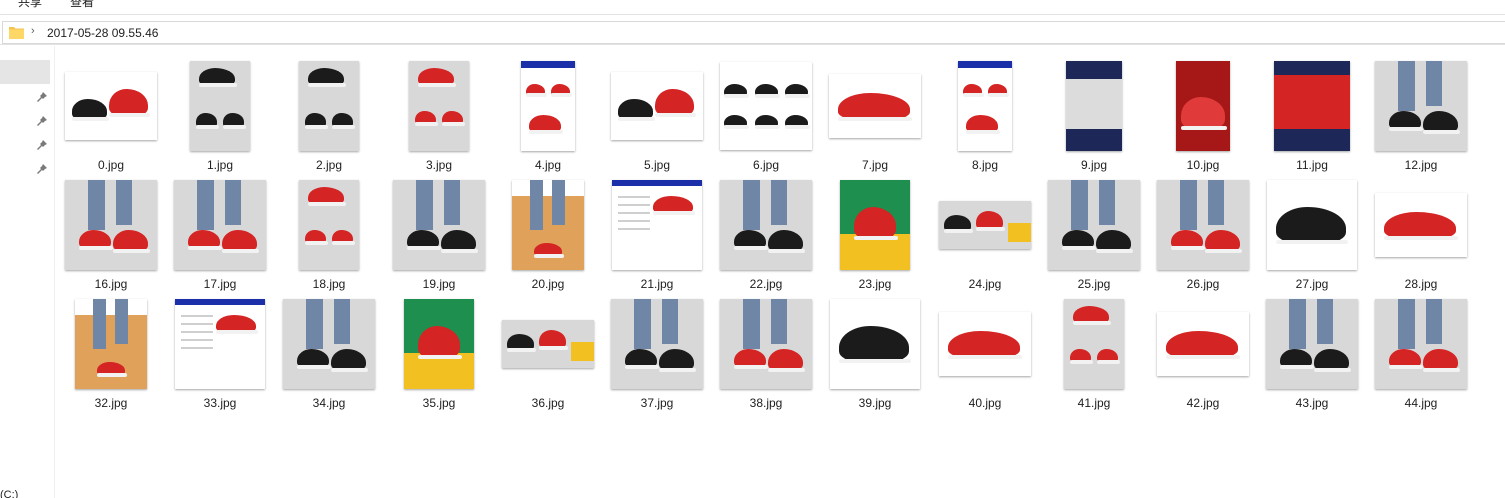 The image size is (1505, 498). What do you see at coordinates (82, 5) in the screenshot?
I see `ribbon-tab-view: 查看` at bounding box center [82, 5].